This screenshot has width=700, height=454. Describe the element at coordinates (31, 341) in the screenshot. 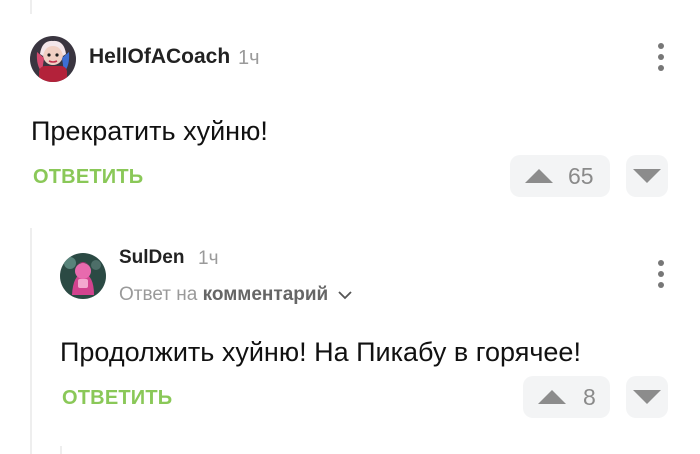

I see `thread-line-reply` at that location.